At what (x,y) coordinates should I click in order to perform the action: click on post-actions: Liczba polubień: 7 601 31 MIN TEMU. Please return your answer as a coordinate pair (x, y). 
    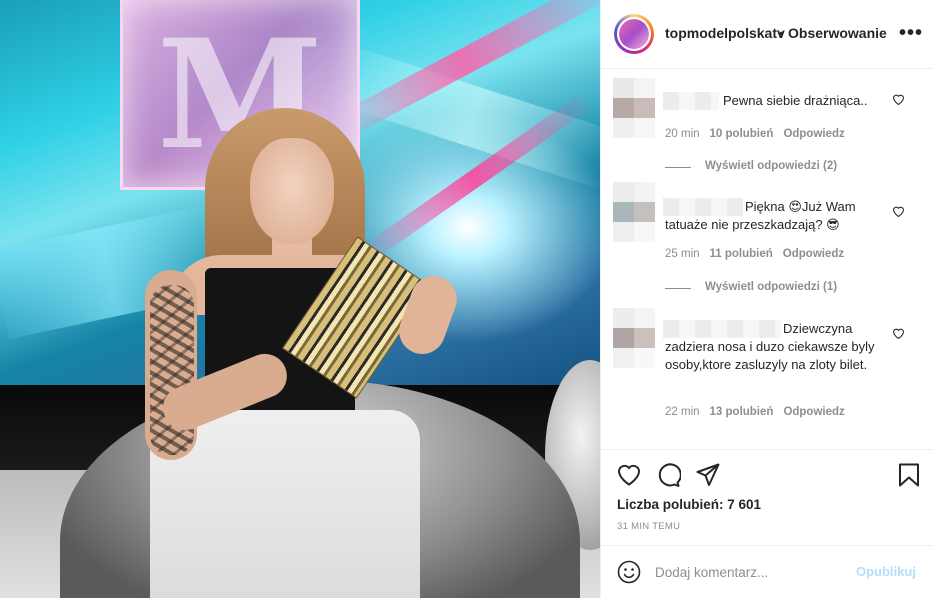
    Looking at the image, I should click on (767, 497).